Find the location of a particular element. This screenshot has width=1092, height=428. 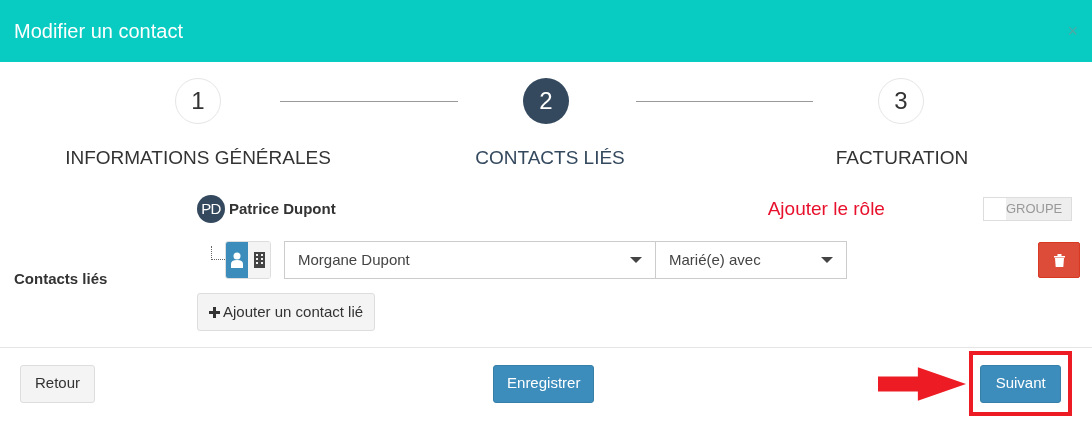

person-toggle is located at coordinates (237, 260).